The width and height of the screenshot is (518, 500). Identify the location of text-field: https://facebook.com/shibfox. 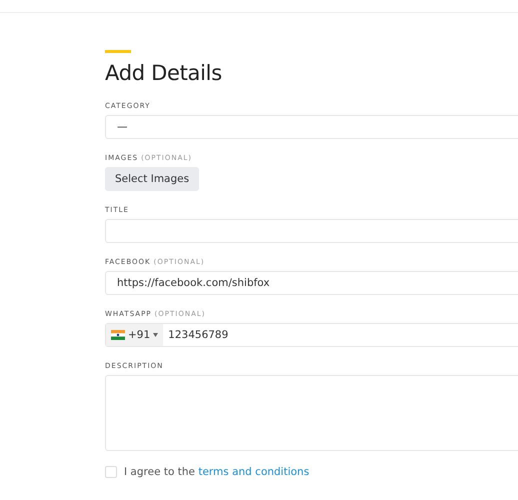
(311, 283).